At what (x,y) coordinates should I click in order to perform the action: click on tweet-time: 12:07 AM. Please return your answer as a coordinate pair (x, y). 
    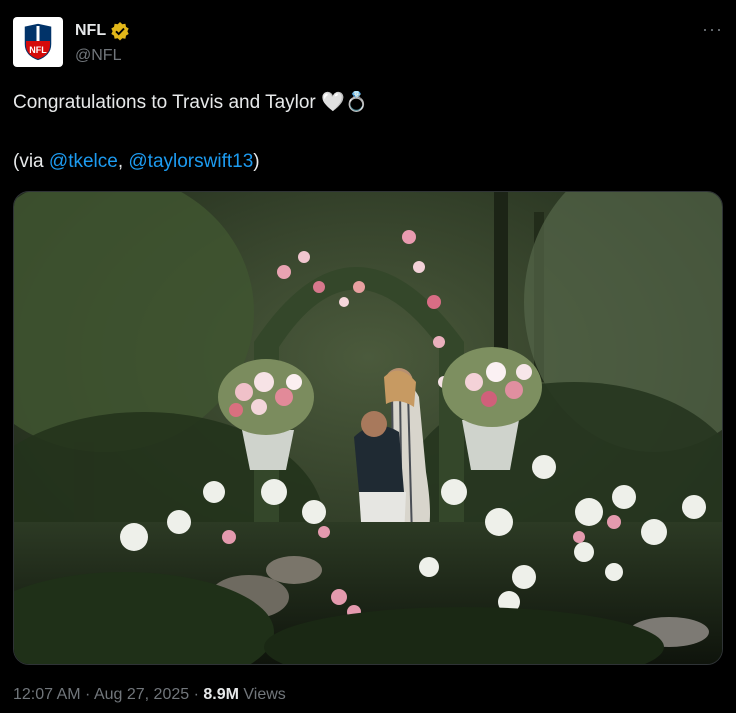
    Looking at the image, I should click on (47, 694).